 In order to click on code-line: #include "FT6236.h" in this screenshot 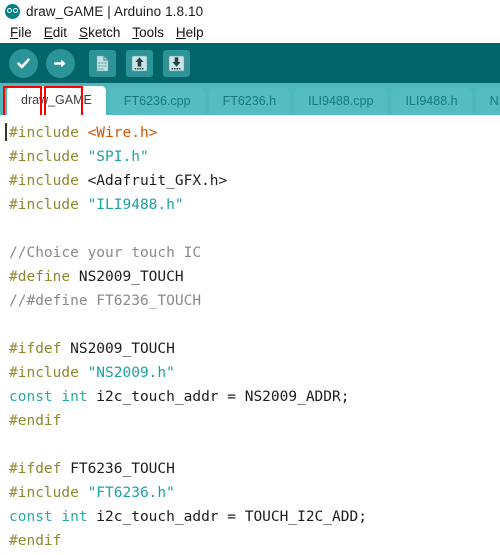, I will do `click(252, 493)`.